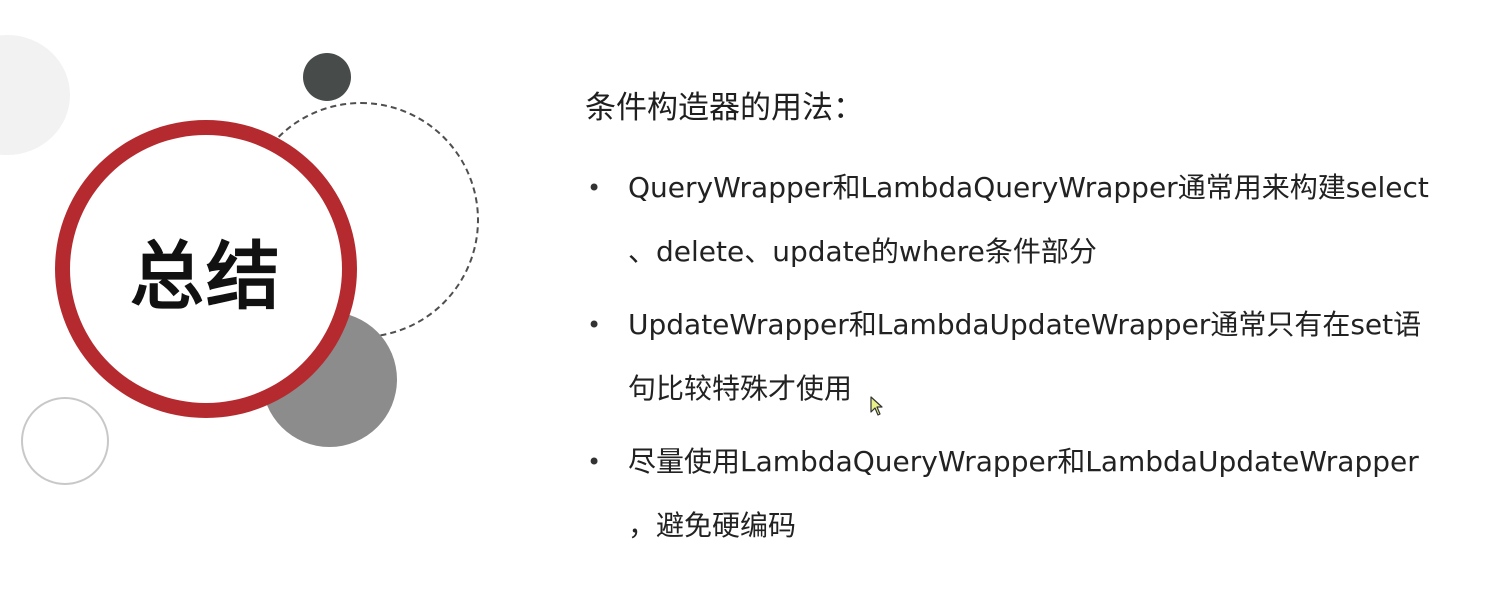  Describe the element at coordinates (65, 441) in the screenshot. I see `decorative-outline-circle` at that location.